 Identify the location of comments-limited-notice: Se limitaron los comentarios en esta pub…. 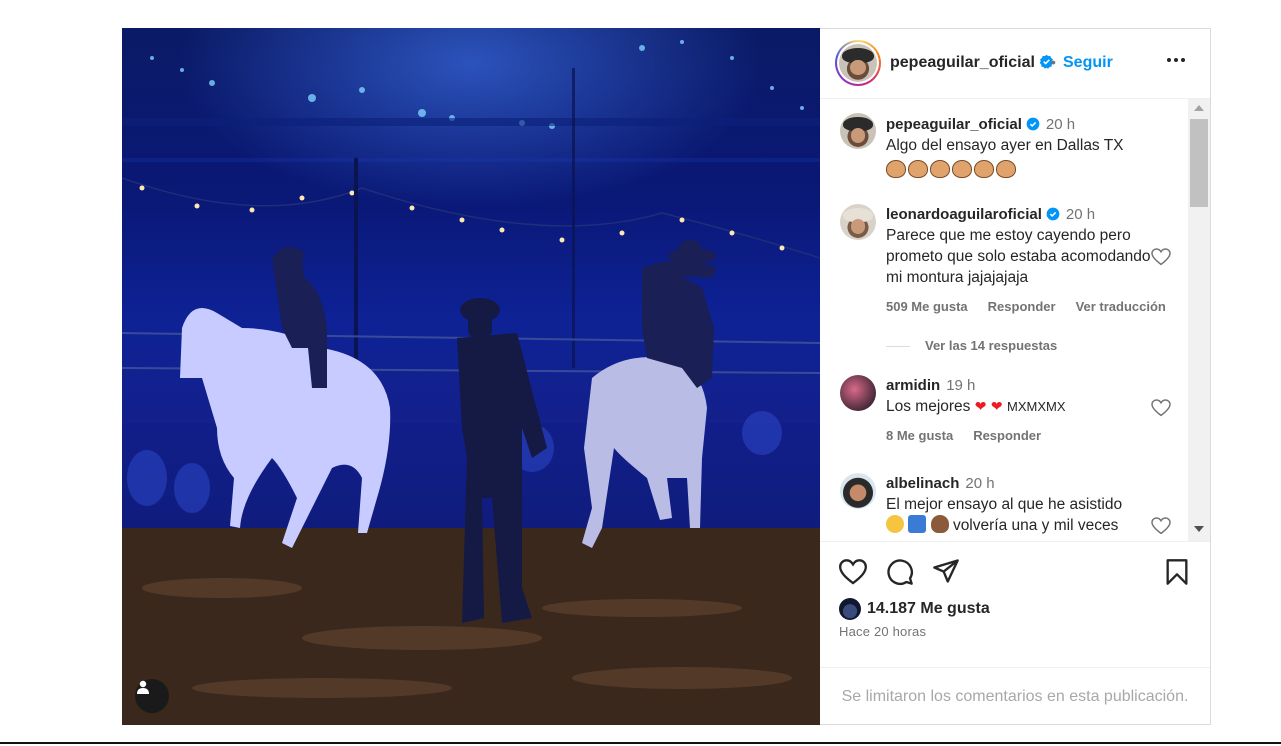
(1015, 696).